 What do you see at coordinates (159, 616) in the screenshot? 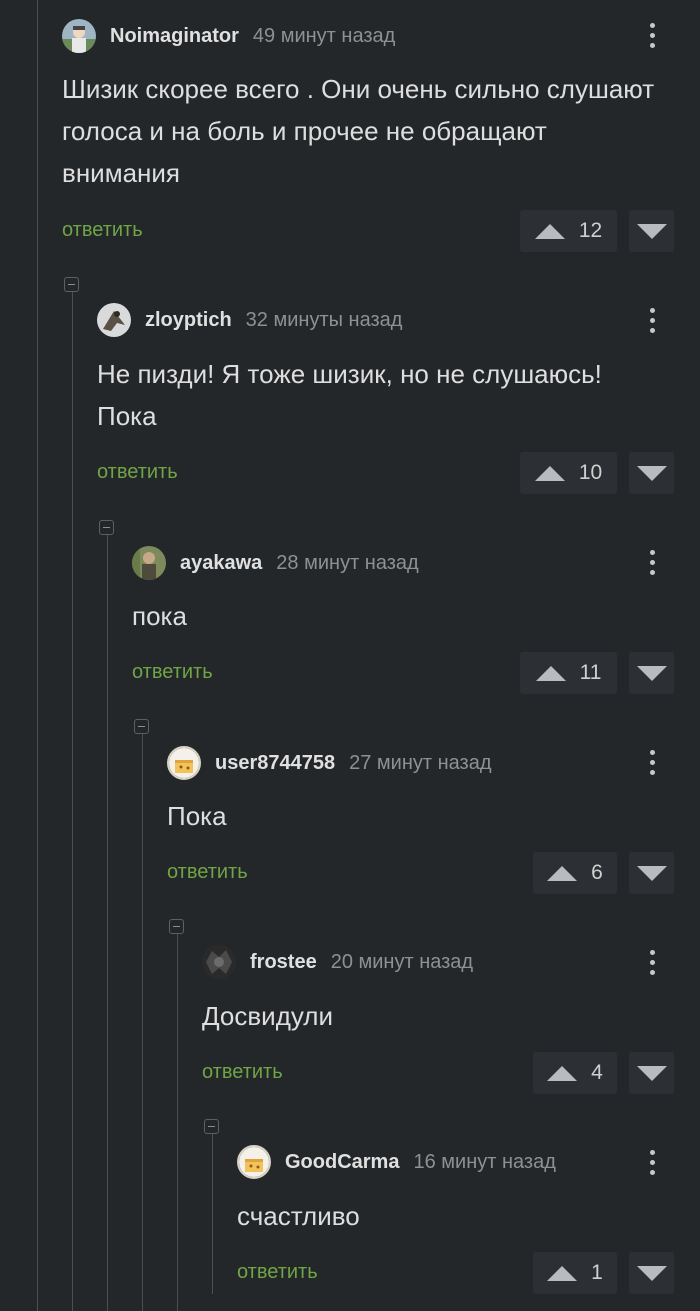
I see `comment-text: пока` at bounding box center [159, 616].